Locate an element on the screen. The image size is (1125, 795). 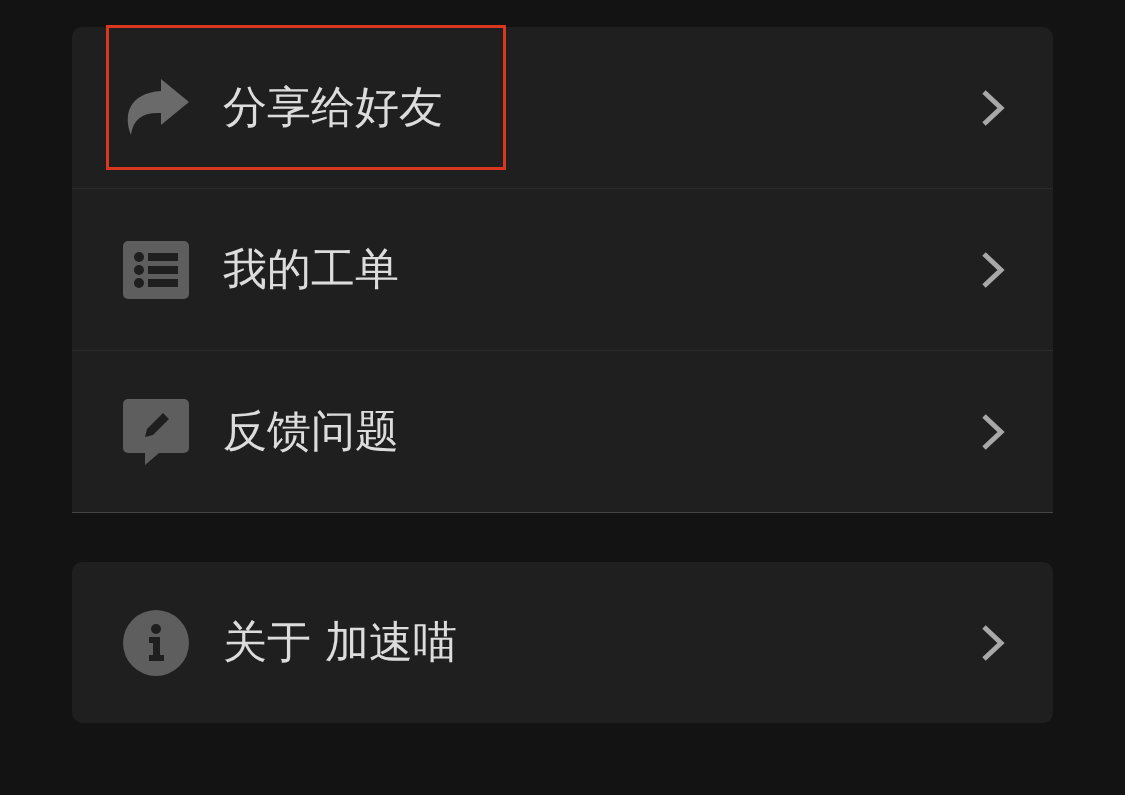
menu-label: 分享给好友 is located at coordinates (333, 107).